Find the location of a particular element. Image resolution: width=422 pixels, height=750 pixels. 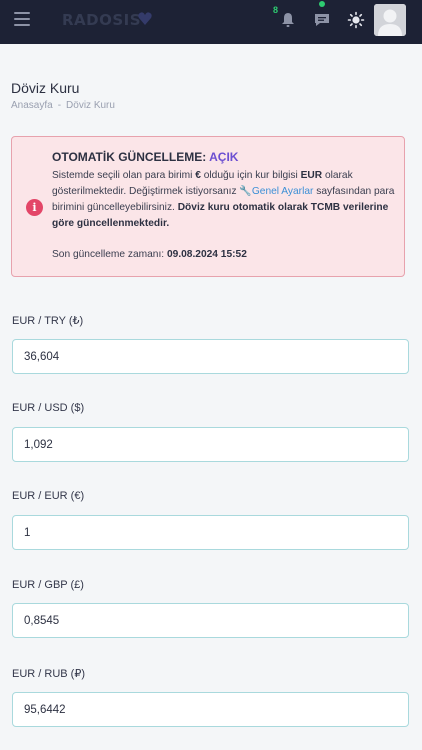

message-indicator-dot is located at coordinates (322, 4).